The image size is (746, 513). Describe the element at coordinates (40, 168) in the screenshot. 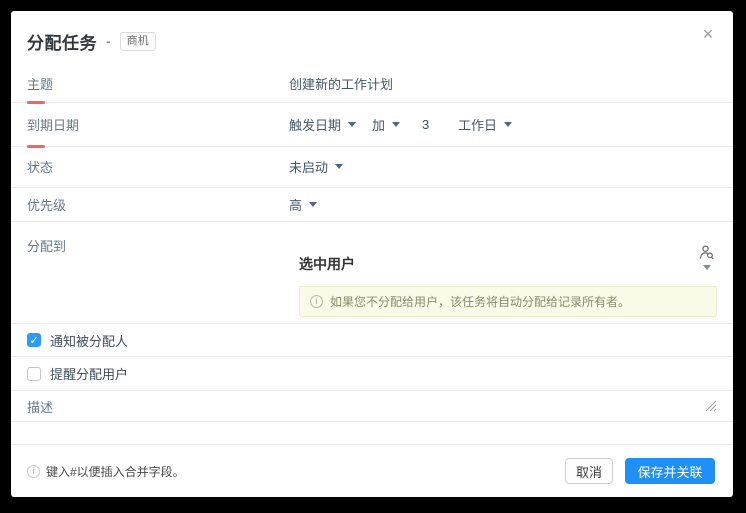

I see `status-label: 状态` at that location.